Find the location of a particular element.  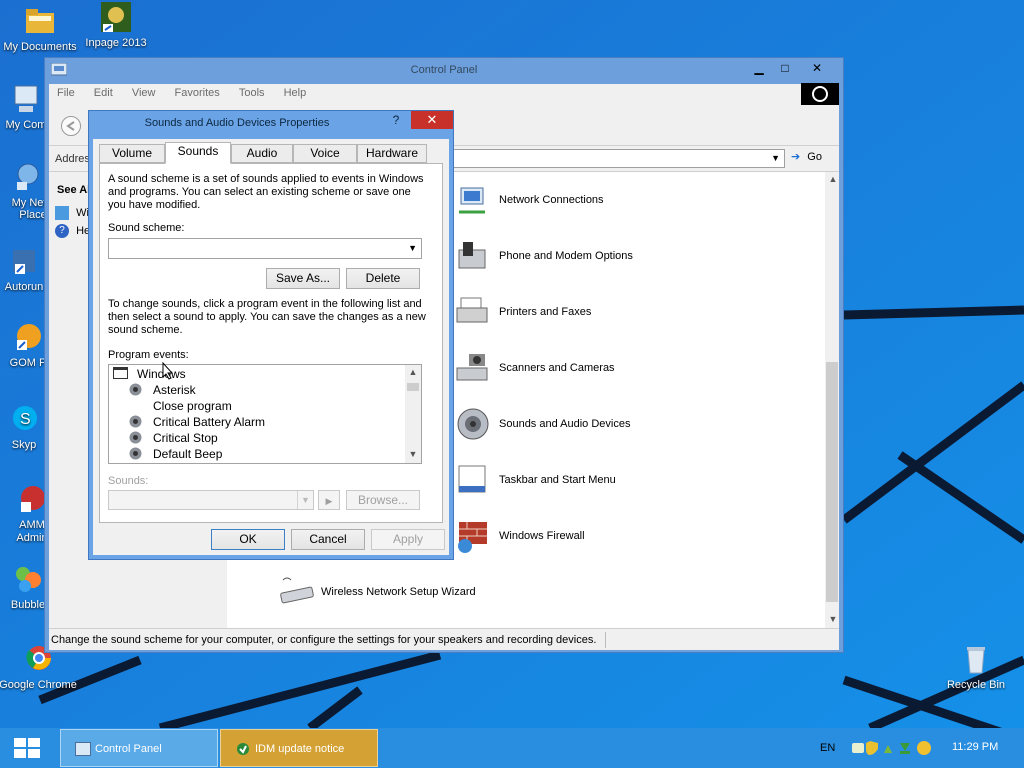

taskbar-icon is located at coordinates (473, 480).